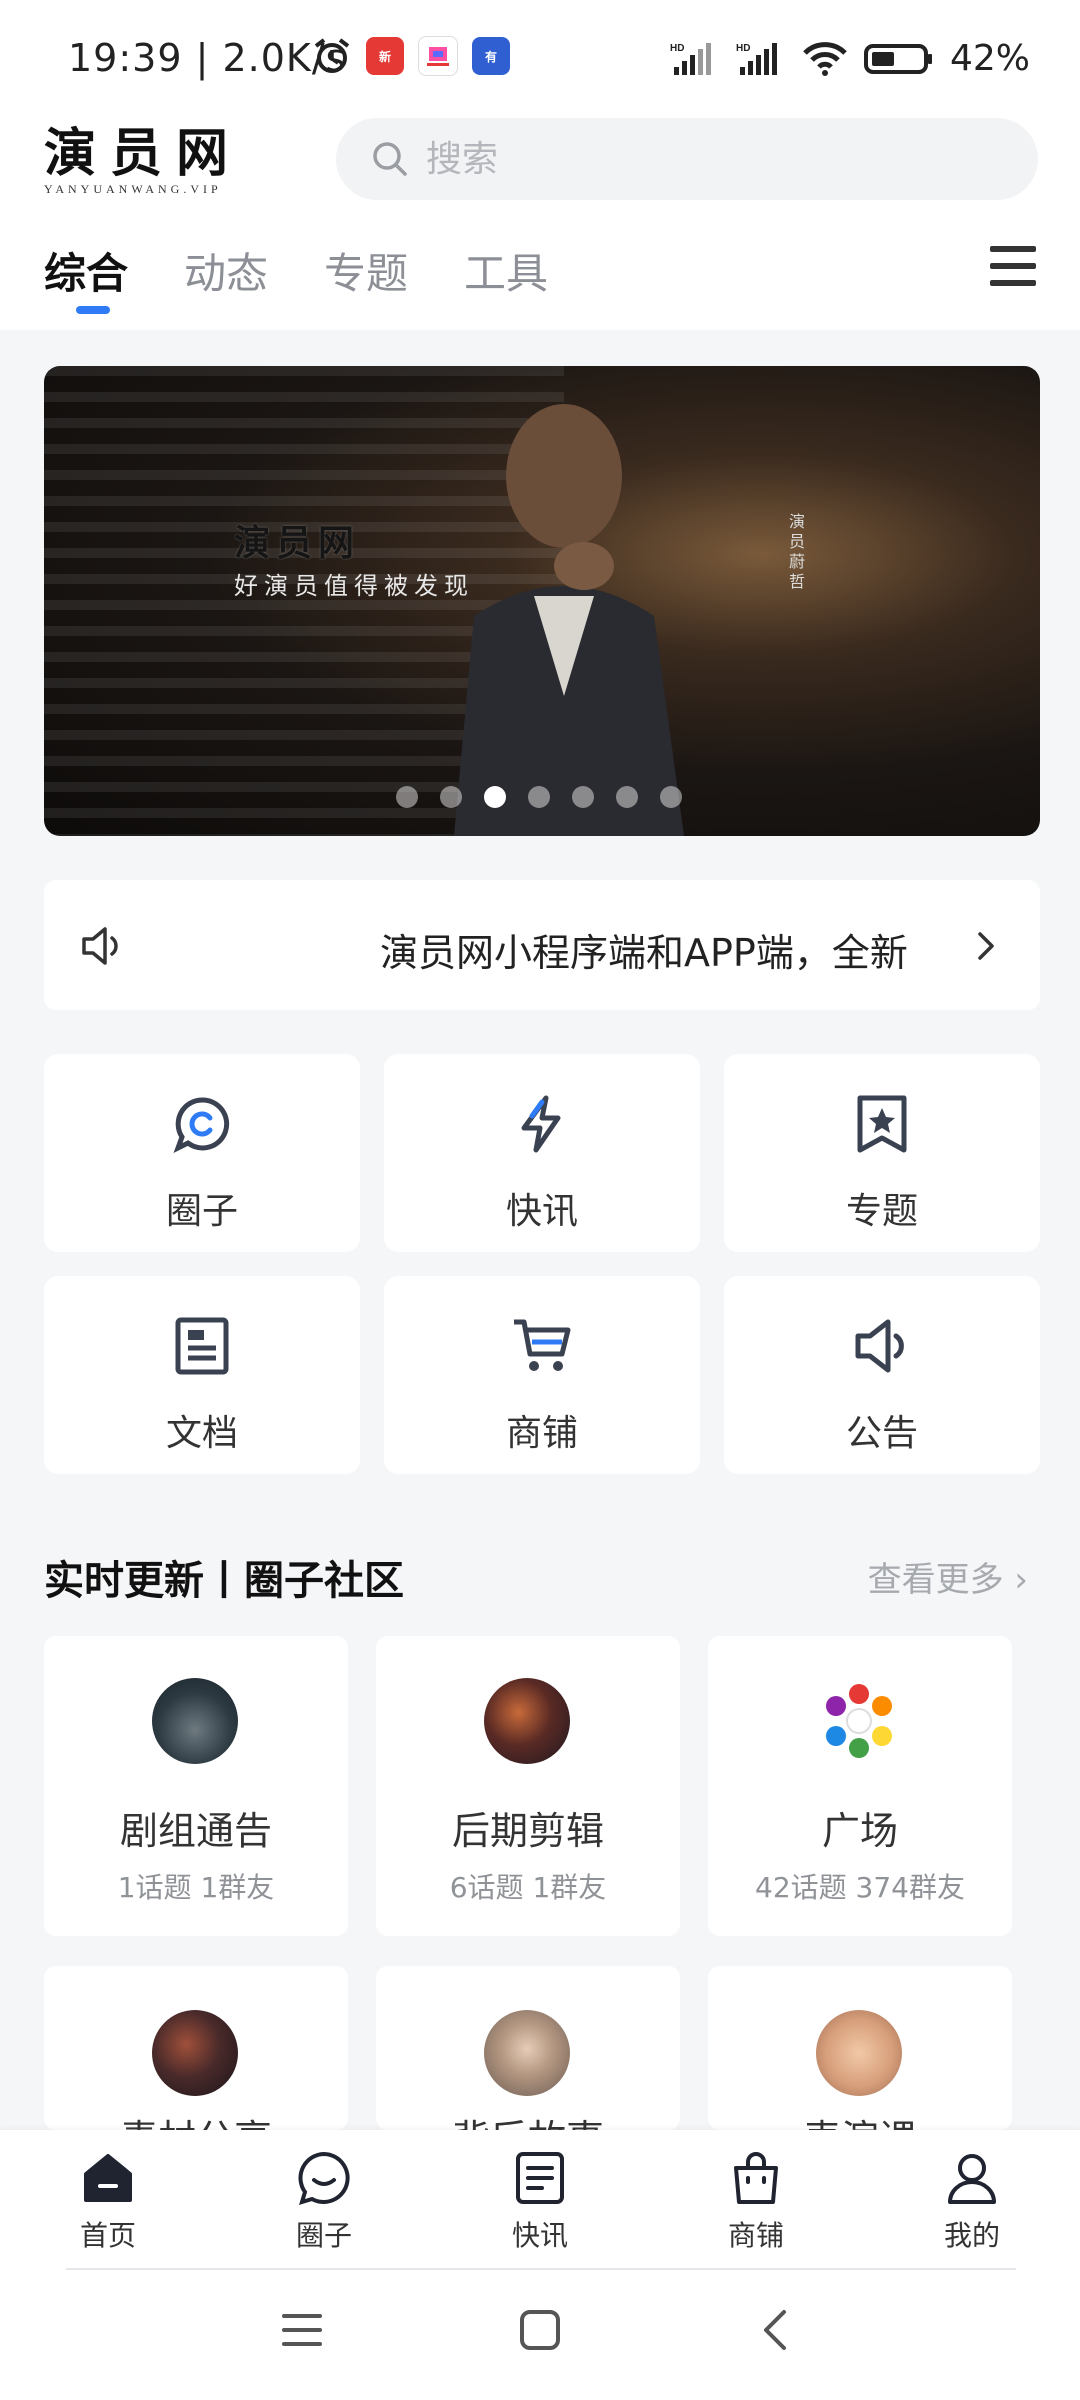  What do you see at coordinates (860, 1786) in the screenshot?
I see `circle-card-square: 广场 42话题 374群友` at bounding box center [860, 1786].